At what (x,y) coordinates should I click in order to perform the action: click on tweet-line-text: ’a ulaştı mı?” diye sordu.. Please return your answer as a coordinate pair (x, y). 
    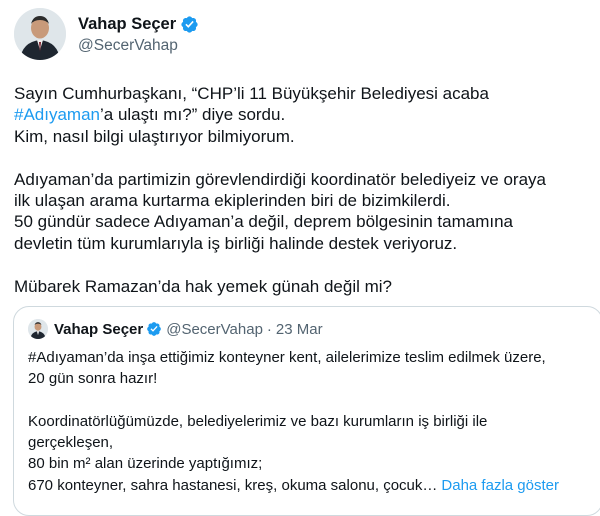
    Looking at the image, I should click on (193, 115).